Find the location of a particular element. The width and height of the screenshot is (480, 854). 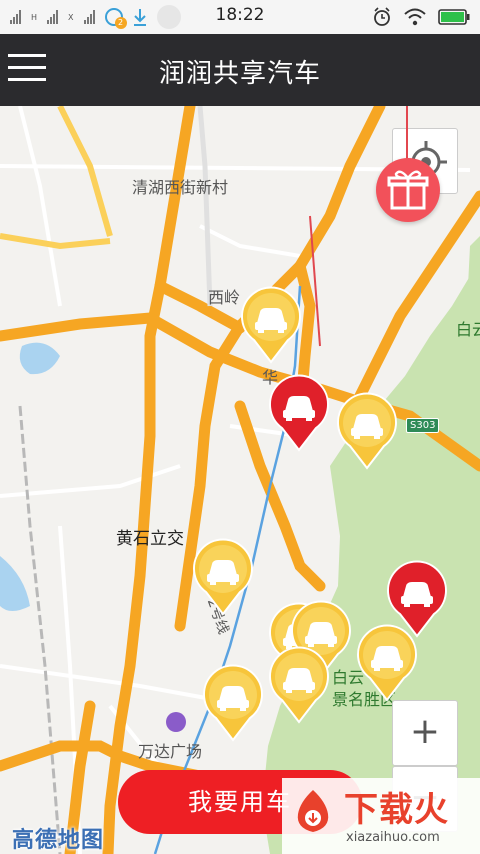

map-provider-logo: 高德地图 is located at coordinates (58, 840).